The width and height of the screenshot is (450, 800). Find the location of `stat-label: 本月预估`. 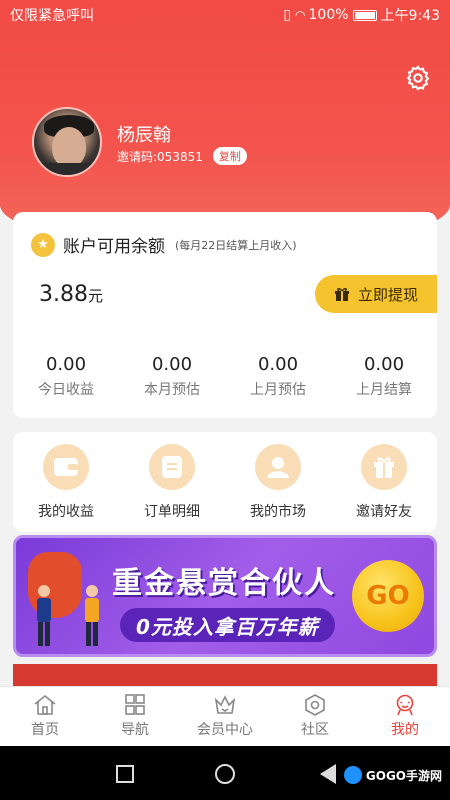

stat-label: 本月预估 is located at coordinates (172, 390).